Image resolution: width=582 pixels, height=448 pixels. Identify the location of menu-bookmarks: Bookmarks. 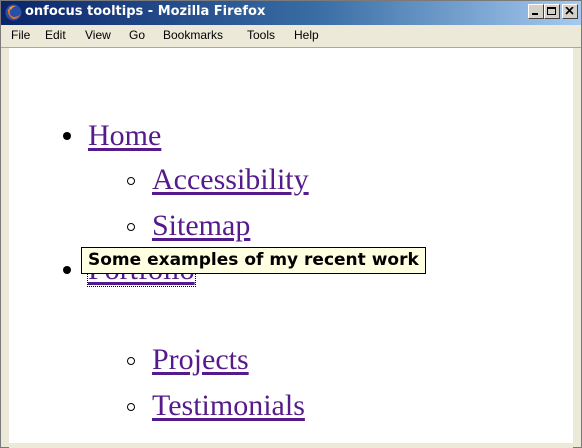
(193, 35).